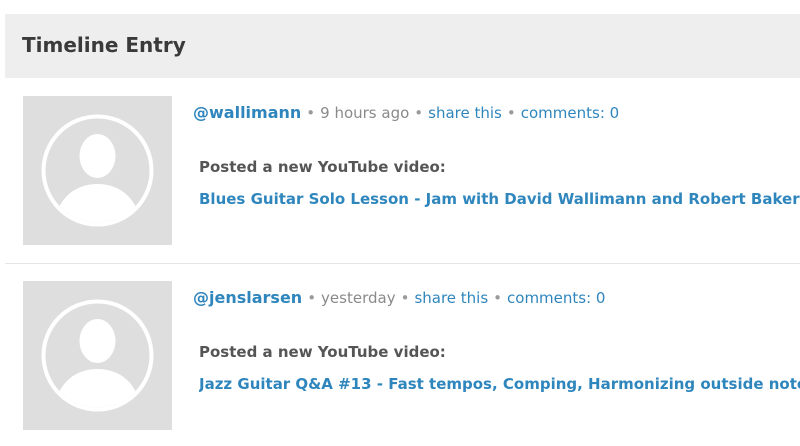 This screenshot has width=800, height=446. Describe the element at coordinates (104, 45) in the screenshot. I see `page-title: Timeline Entry` at that location.